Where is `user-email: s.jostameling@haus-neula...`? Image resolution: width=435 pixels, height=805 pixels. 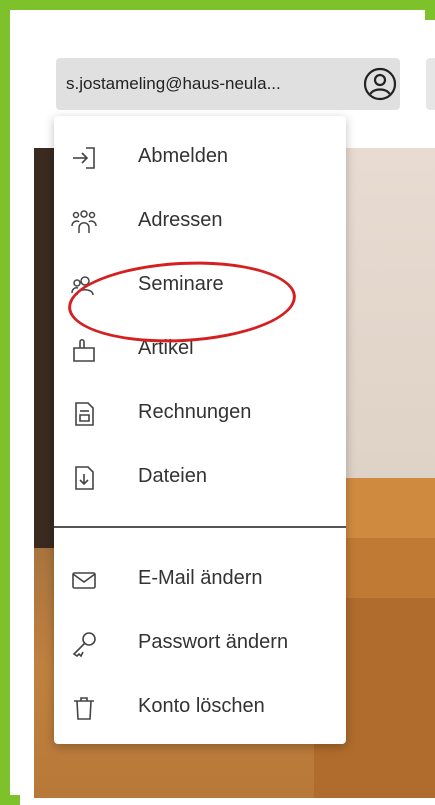 user-email: s.jostameling@haus-neula... is located at coordinates (173, 83).